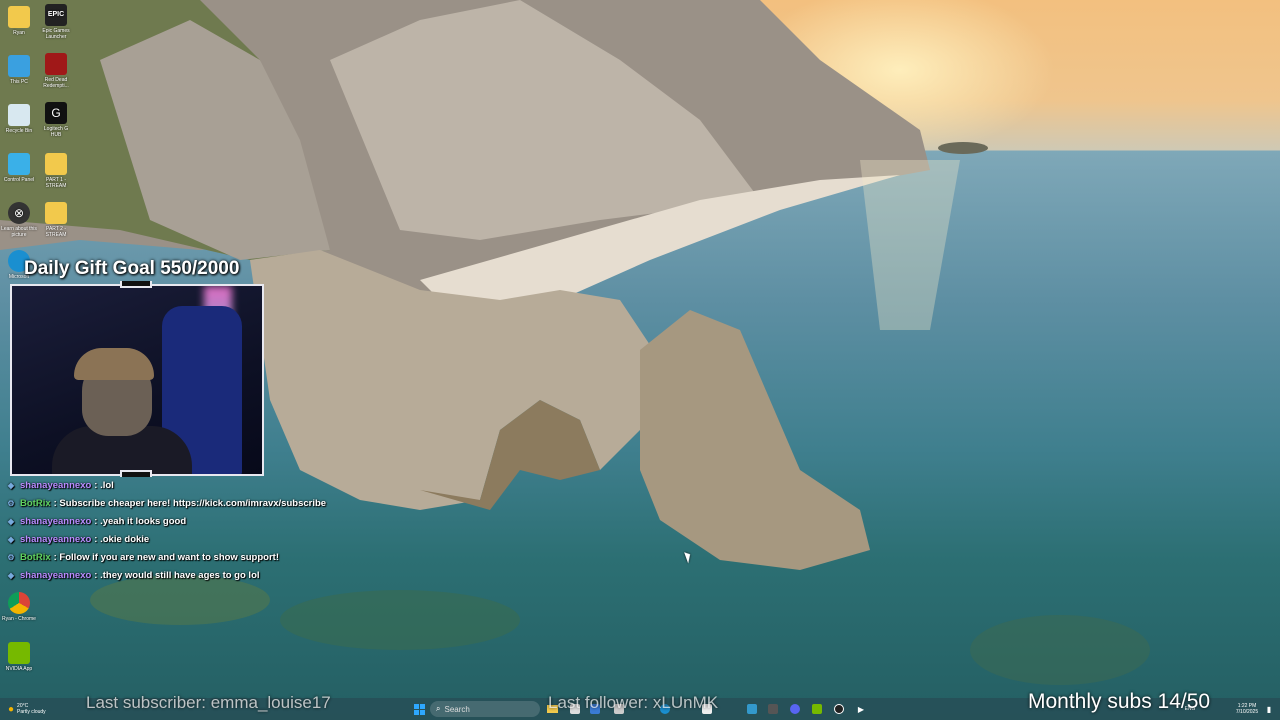 This screenshot has width=1280, height=720. Describe the element at coordinates (19, 66) in the screenshot. I see `computer-icon` at that location.